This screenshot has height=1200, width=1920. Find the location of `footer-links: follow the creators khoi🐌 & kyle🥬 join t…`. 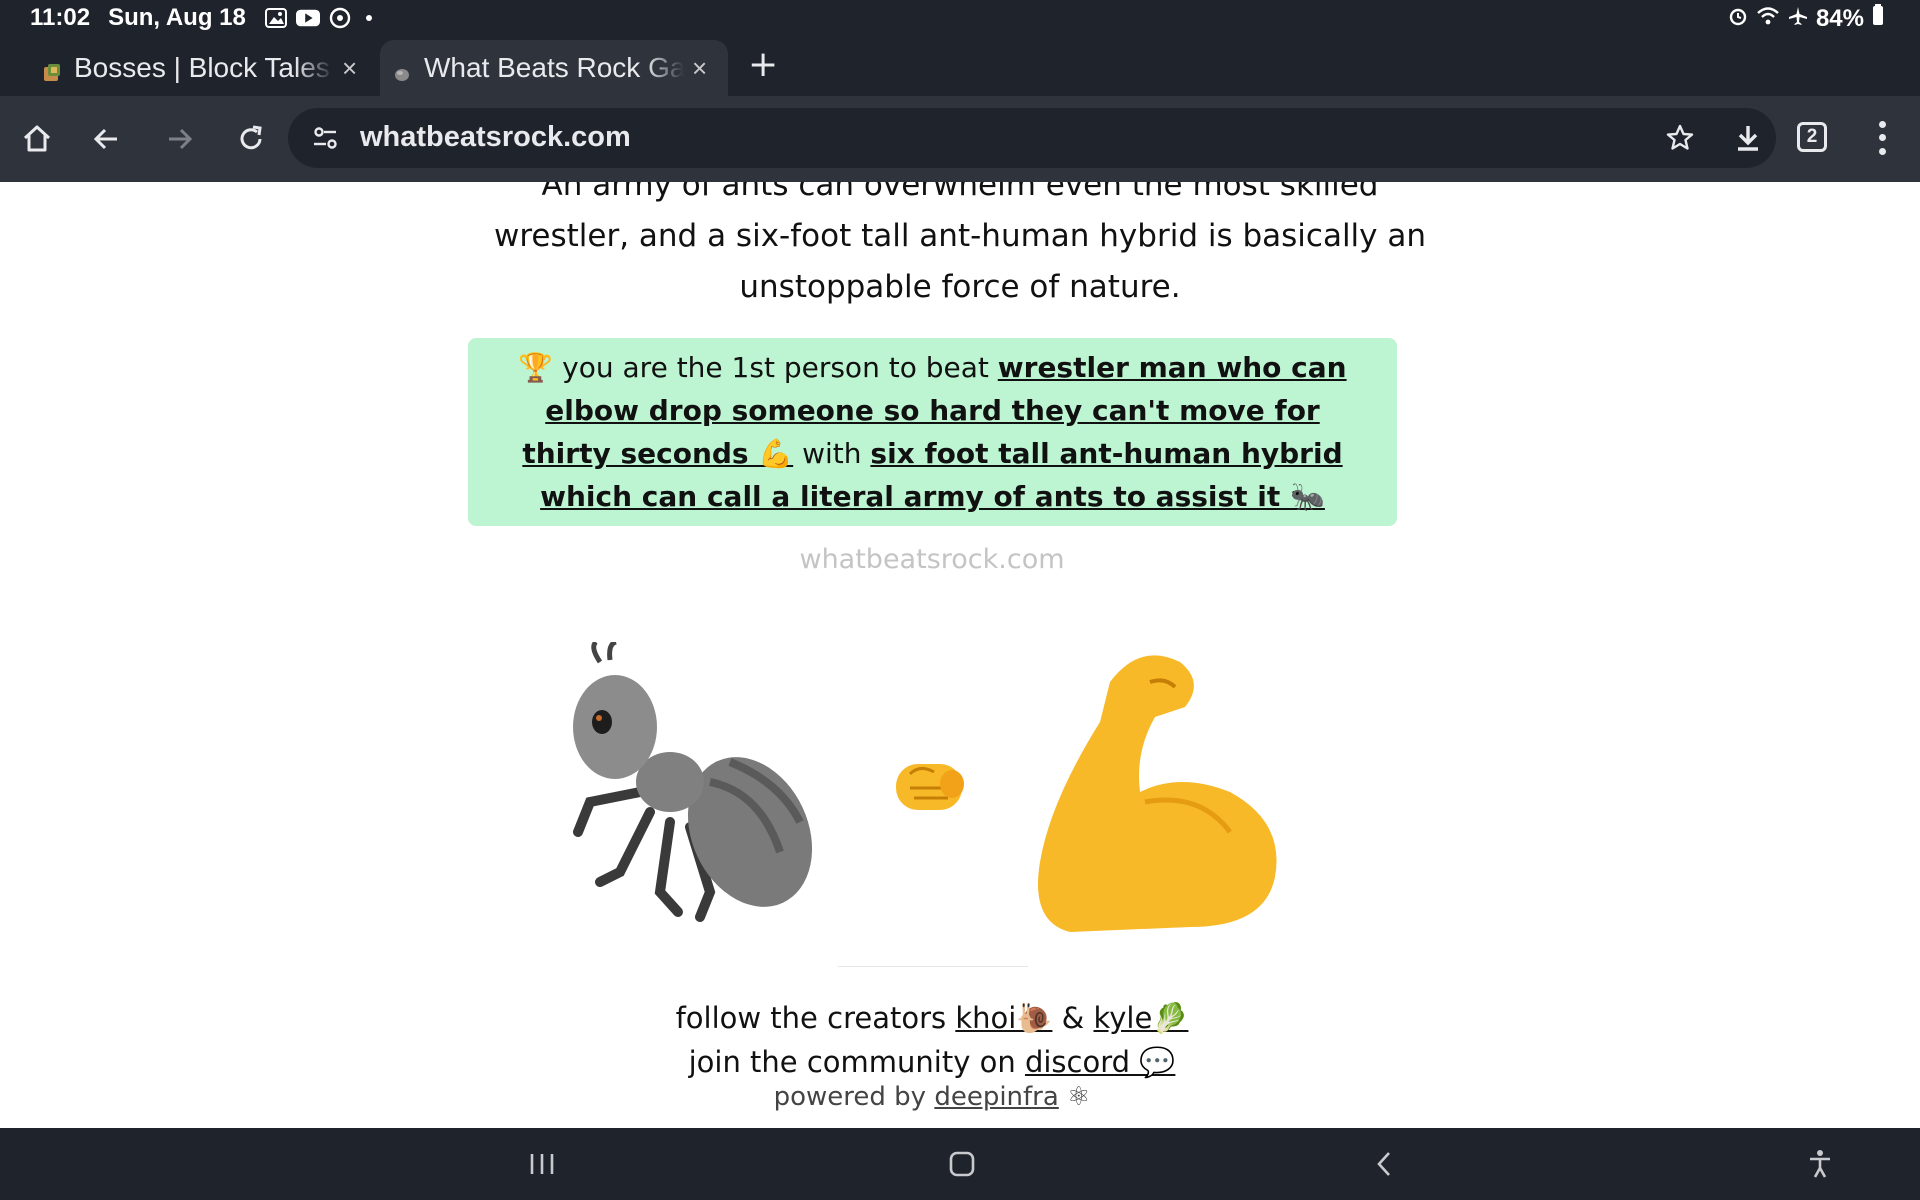

footer-links: follow the creators khoi🐌 & kyle🥬 join t… is located at coordinates (932, 1040).